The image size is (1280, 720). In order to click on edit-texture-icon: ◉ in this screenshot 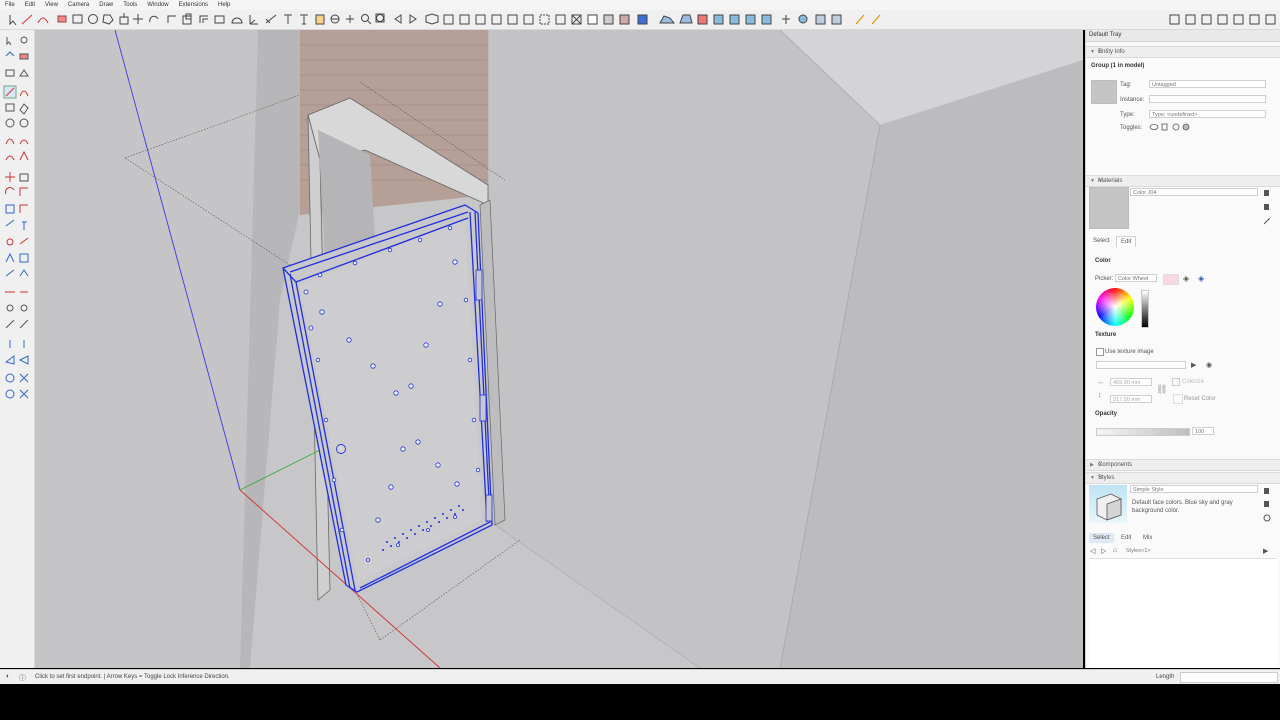, I will do `click(1209, 365)`.